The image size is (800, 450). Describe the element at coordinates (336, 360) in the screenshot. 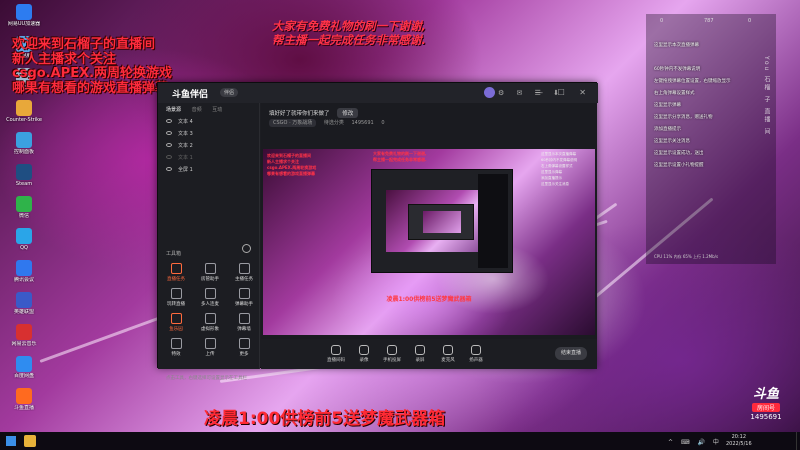

I see `control-label: 直播间码` at that location.